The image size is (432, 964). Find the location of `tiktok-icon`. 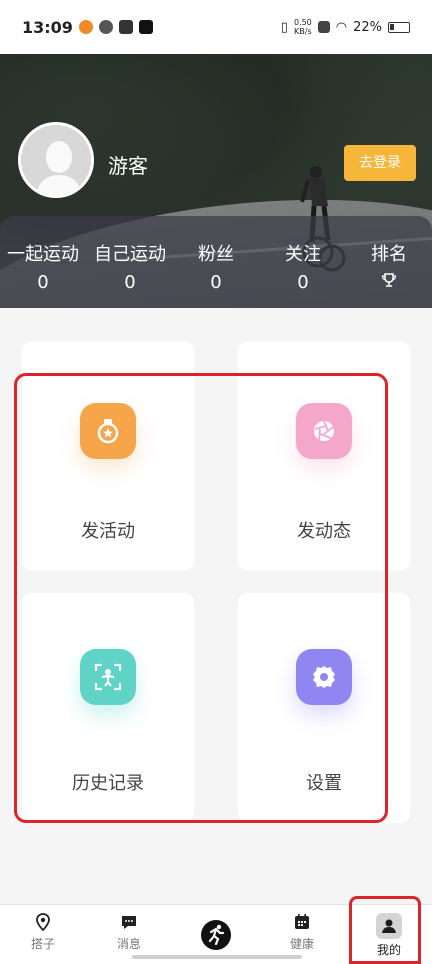

tiktok-icon is located at coordinates (145, 27).